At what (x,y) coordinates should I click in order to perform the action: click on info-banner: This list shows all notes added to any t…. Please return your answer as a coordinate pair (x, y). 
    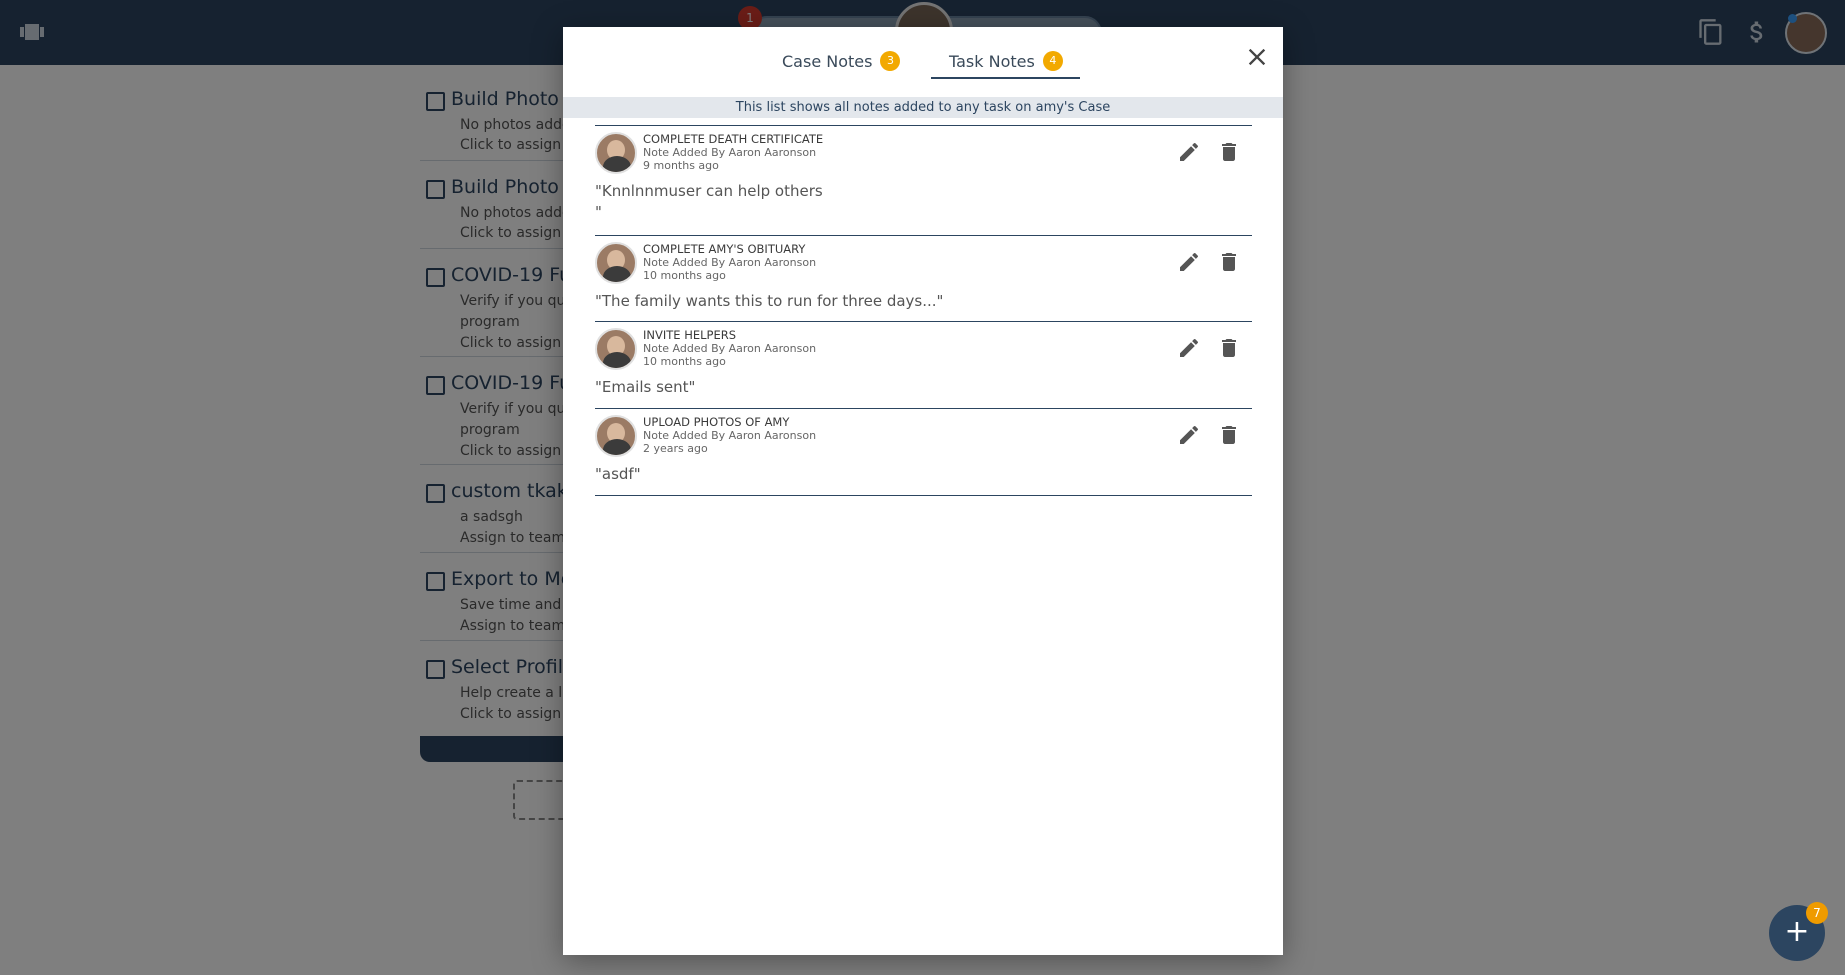
    Looking at the image, I should click on (923, 107).